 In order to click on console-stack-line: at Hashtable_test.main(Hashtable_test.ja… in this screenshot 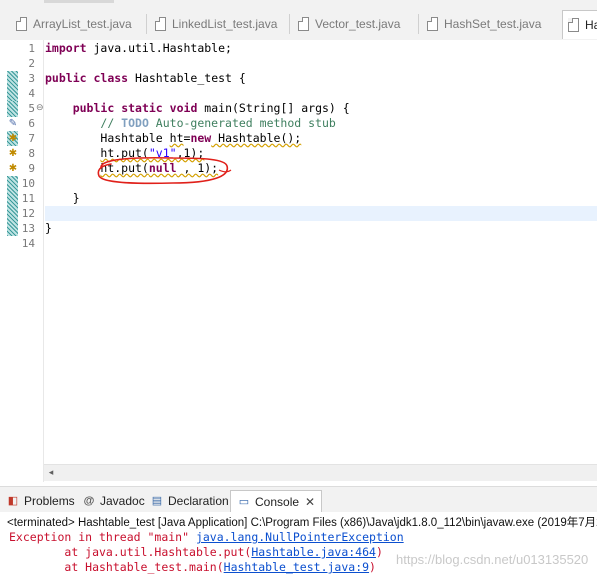, I will do `click(192, 567)`.